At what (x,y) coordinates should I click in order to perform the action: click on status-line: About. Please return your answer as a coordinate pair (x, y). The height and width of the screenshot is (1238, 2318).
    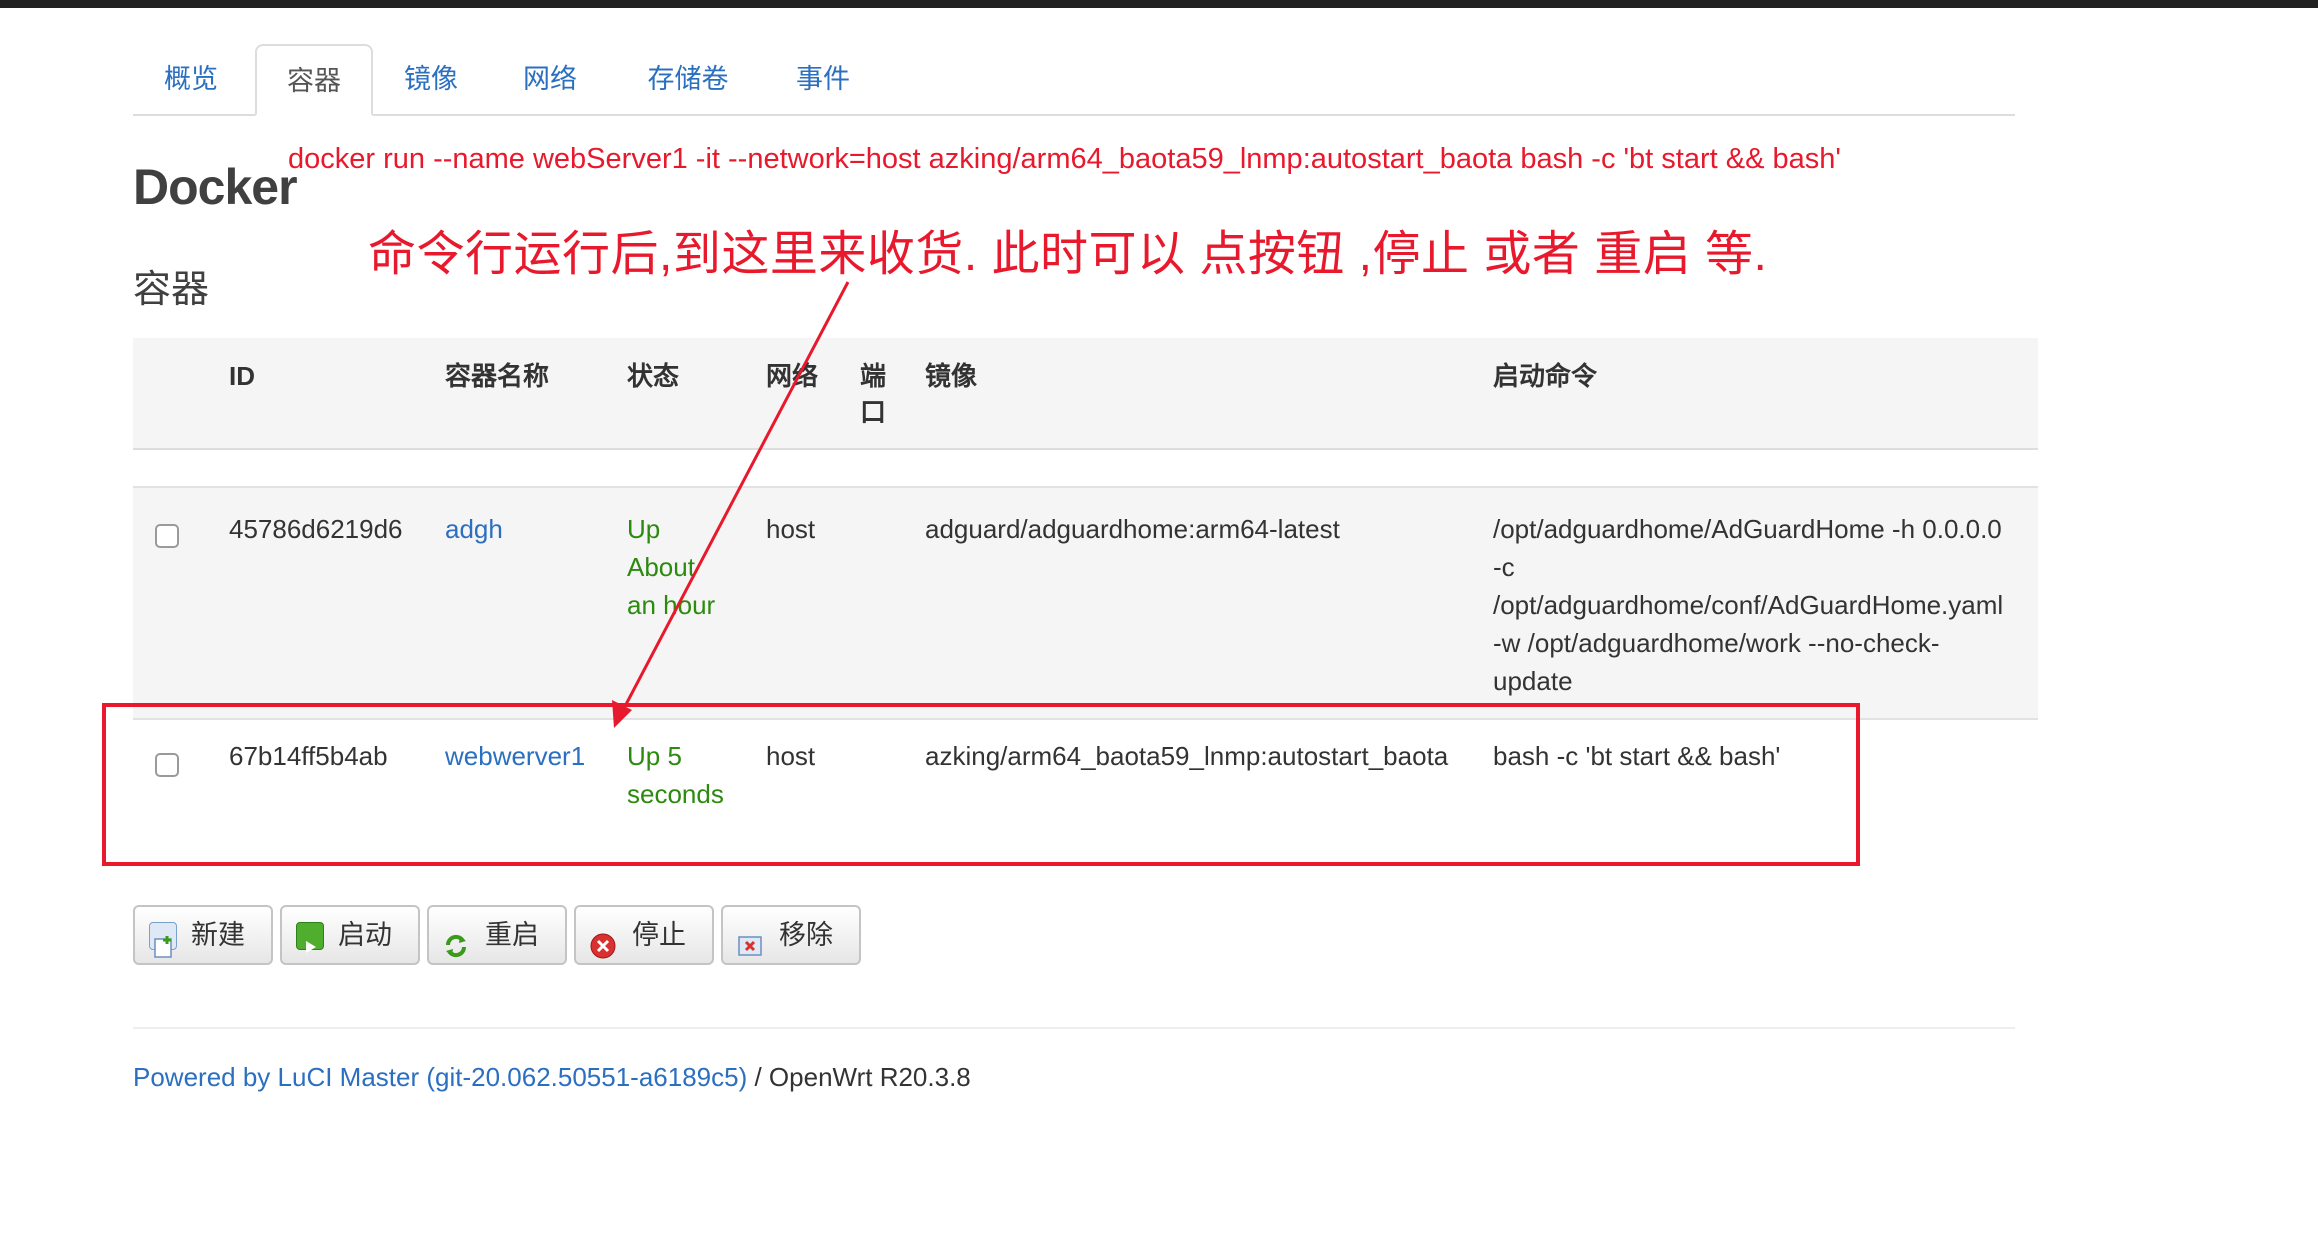
    Looking at the image, I should click on (661, 567).